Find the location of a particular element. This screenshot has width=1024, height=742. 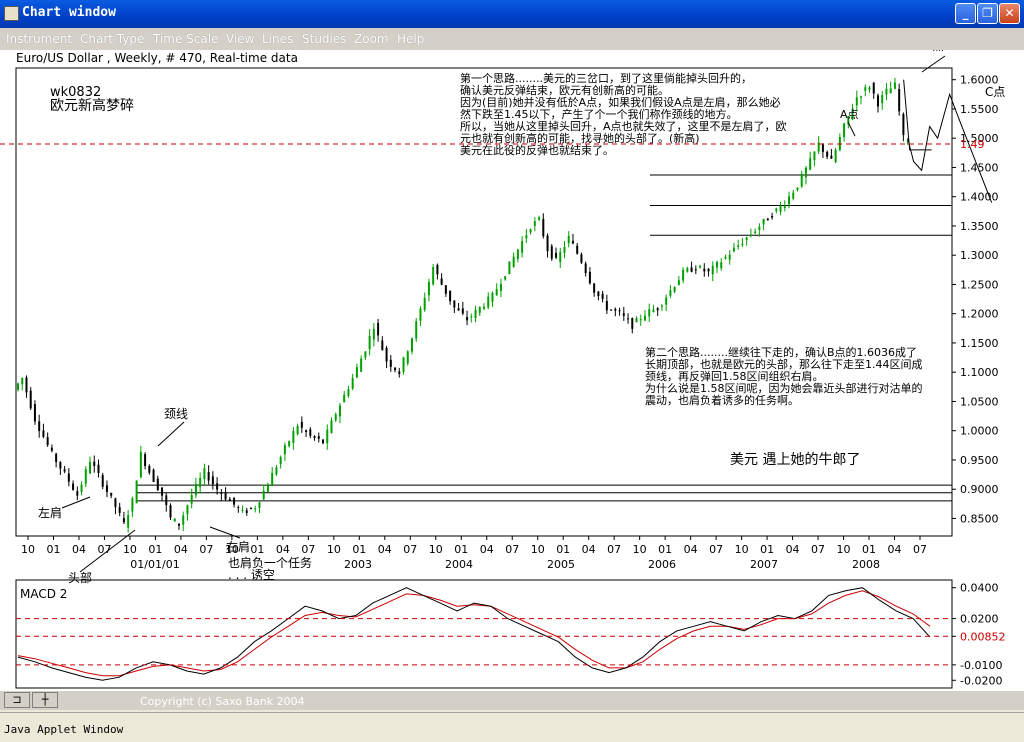

macd-panel-frame is located at coordinates (484, 634).